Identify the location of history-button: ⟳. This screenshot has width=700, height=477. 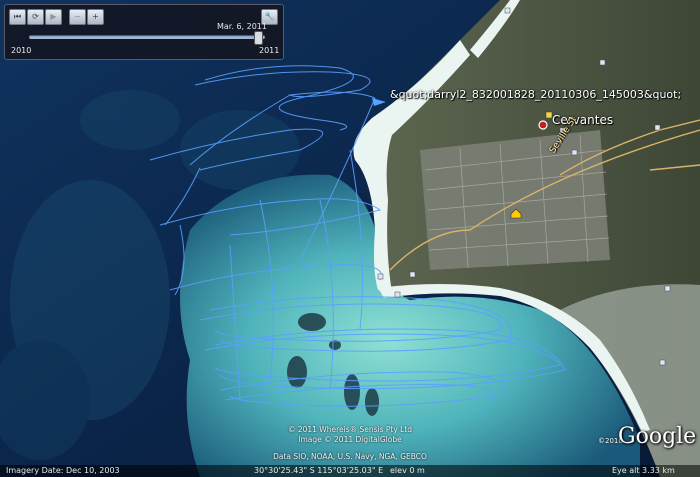
(35, 17).